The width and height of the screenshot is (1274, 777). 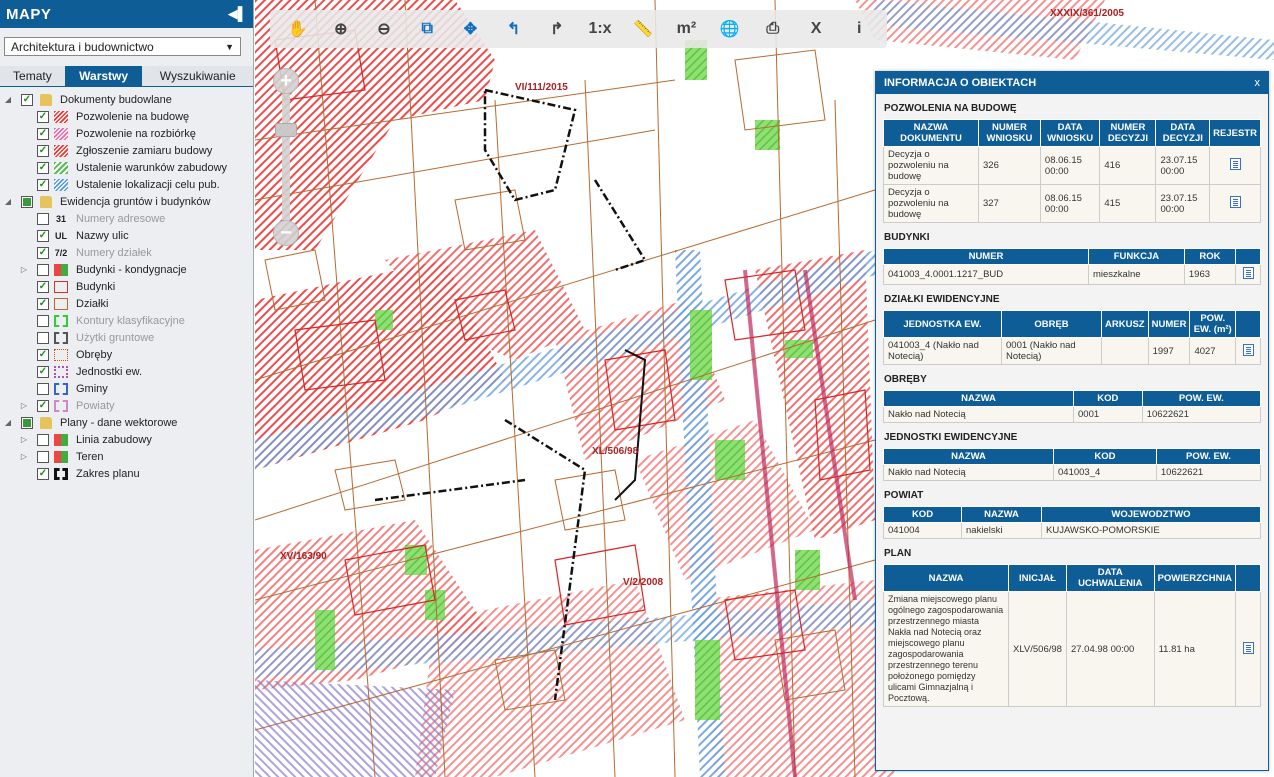 What do you see at coordinates (427, 29) in the screenshot?
I see `zoom-box-icon: ⧉` at bounding box center [427, 29].